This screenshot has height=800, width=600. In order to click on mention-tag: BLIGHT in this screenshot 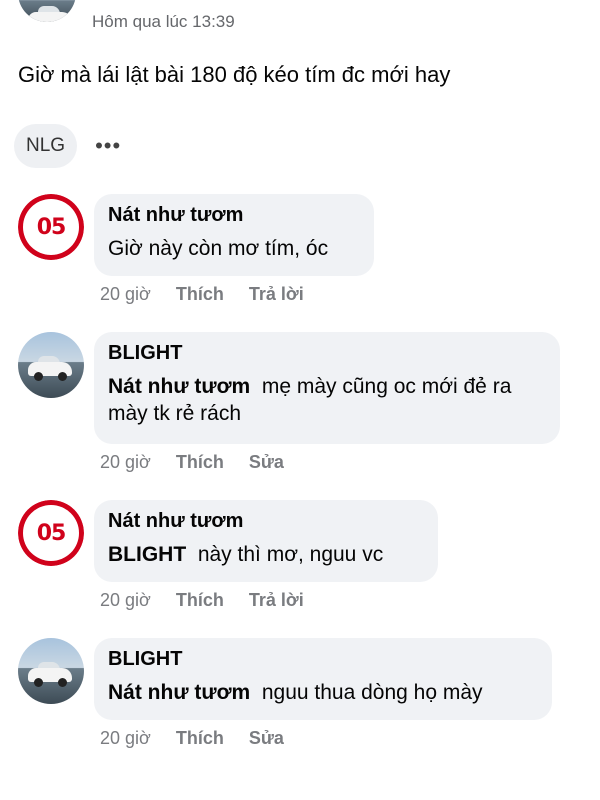, I will do `click(147, 554)`.